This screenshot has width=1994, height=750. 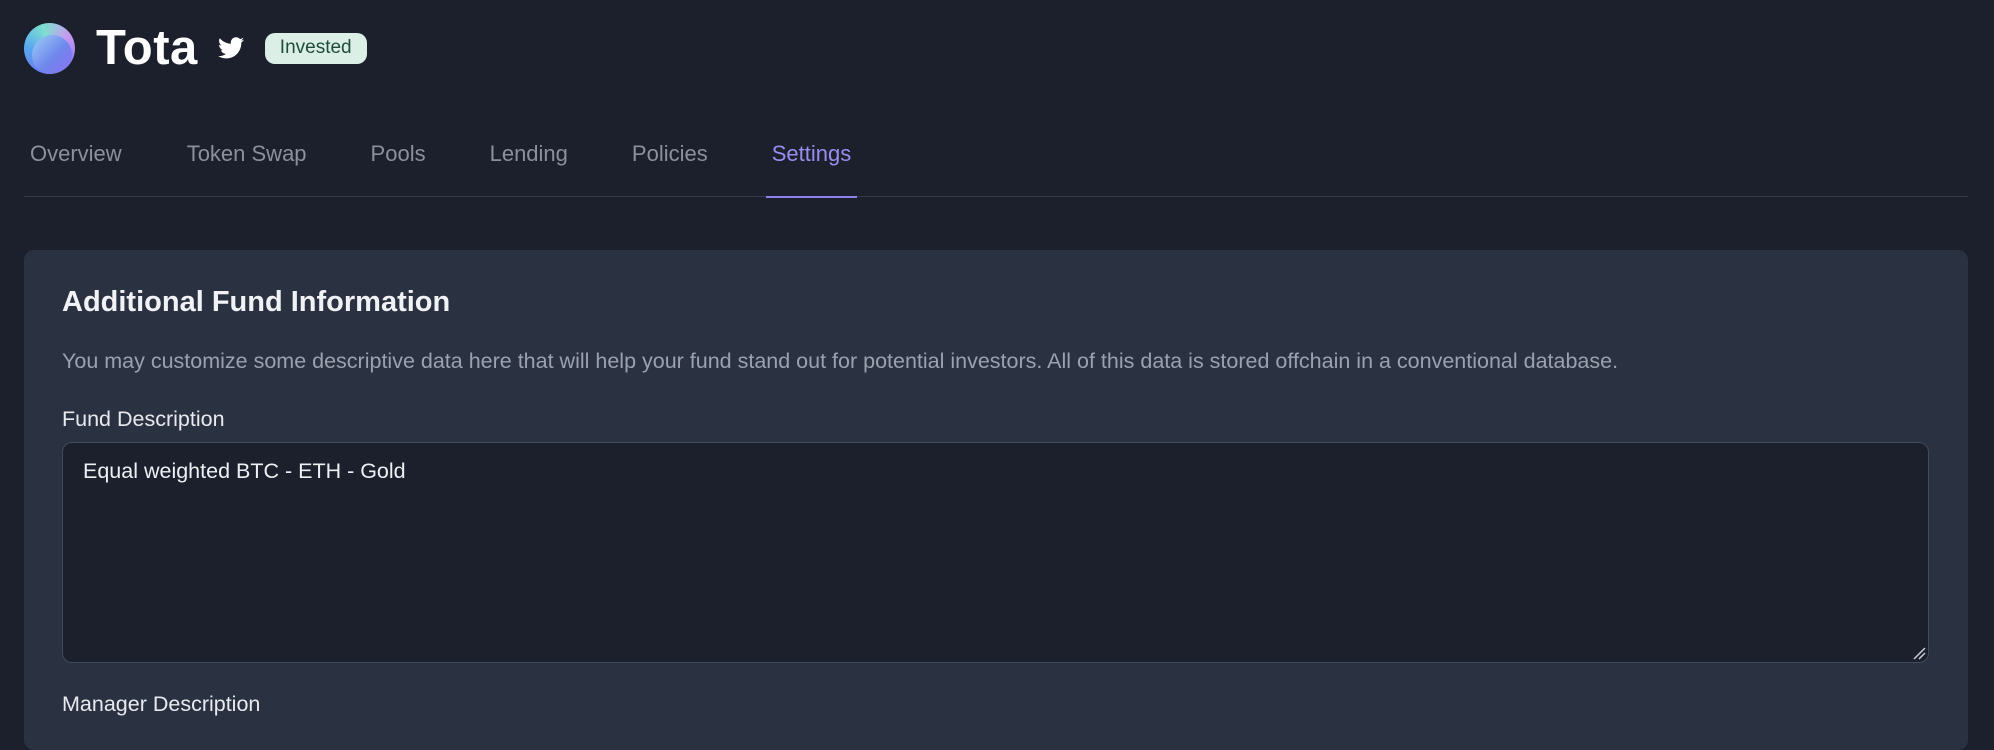 I want to click on tab-overview: Overview, so click(x=76, y=159).